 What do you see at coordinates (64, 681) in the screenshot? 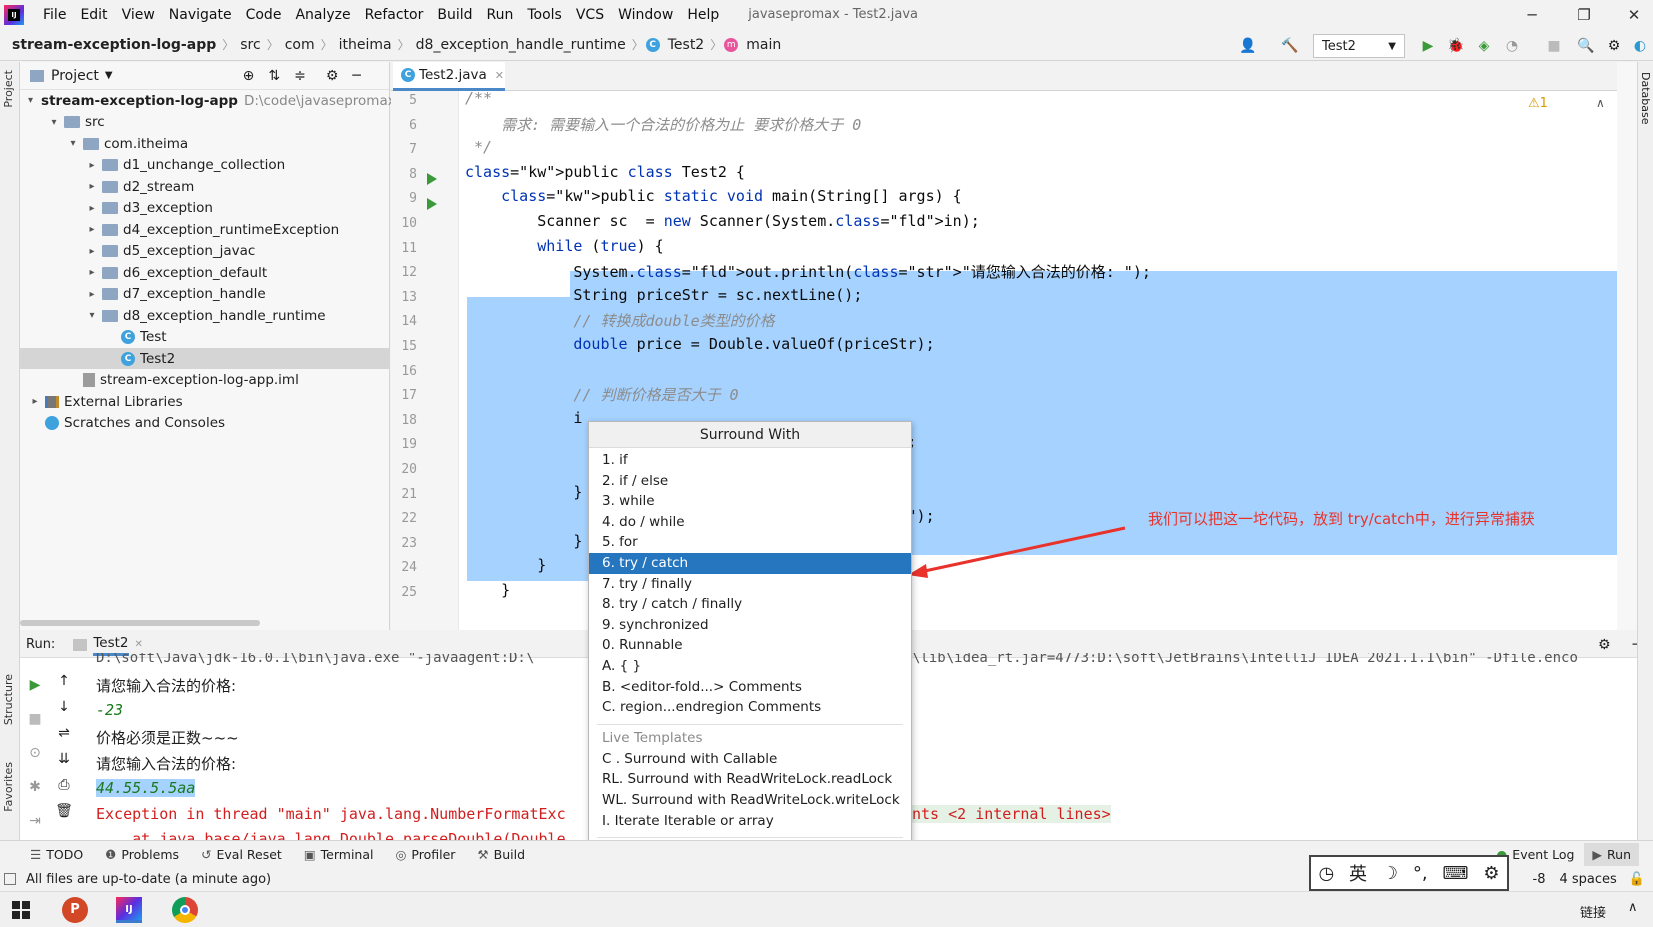
I see `scroll-up-icon: ↑` at bounding box center [64, 681].